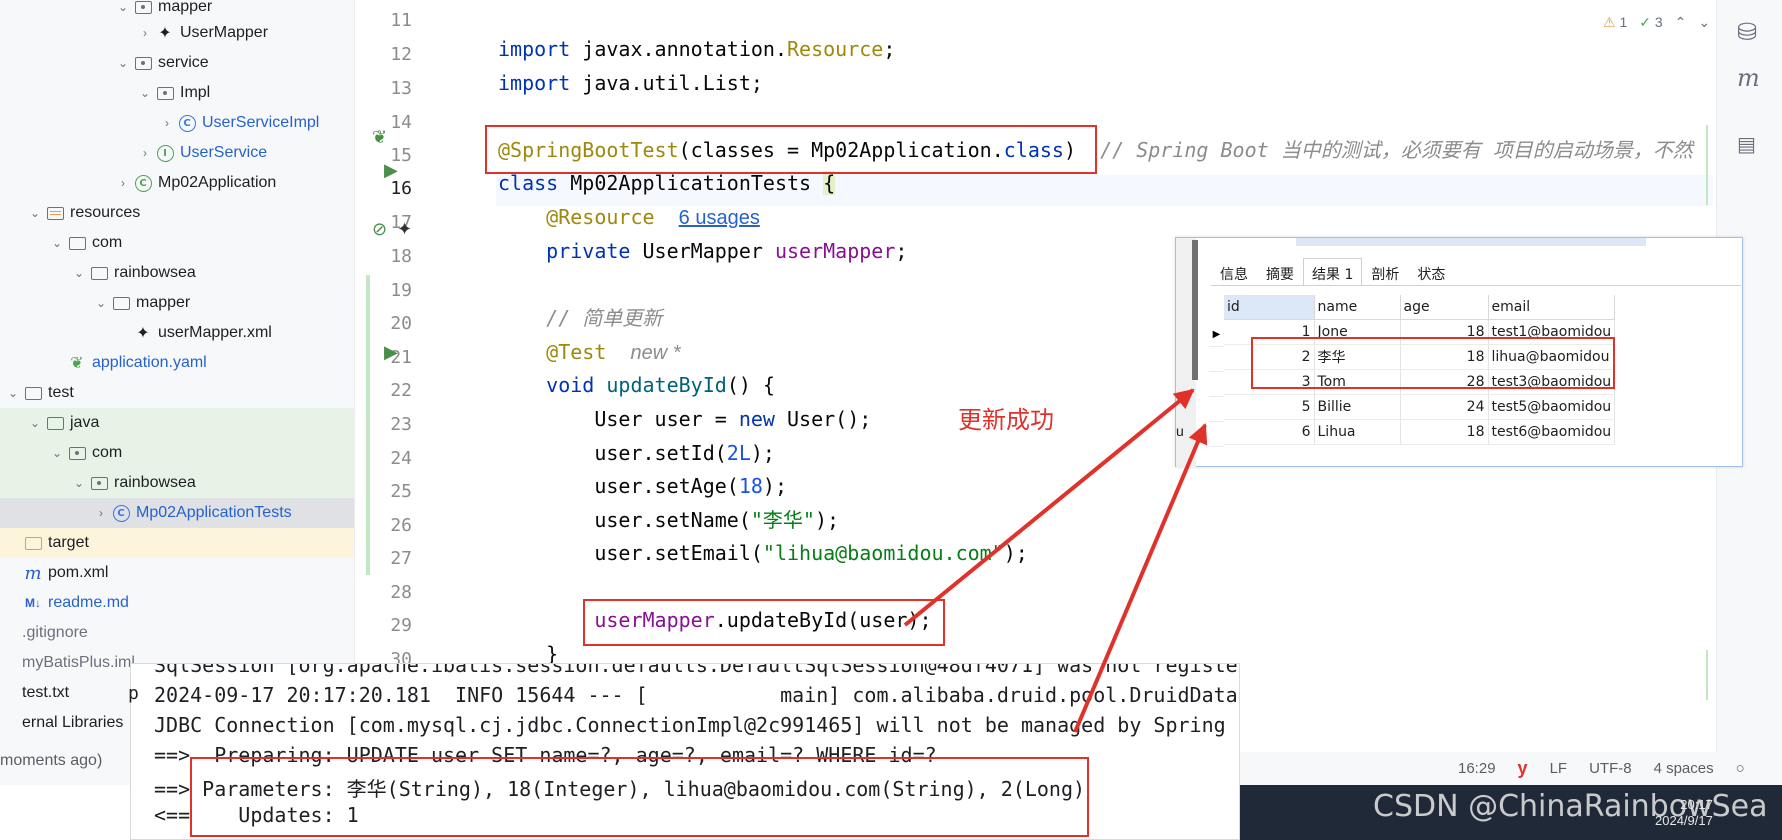 This screenshot has width=1782, height=840. Describe the element at coordinates (177, 513) in the screenshot. I see `tree-item: › C Mp02ApplicationTests` at that location.